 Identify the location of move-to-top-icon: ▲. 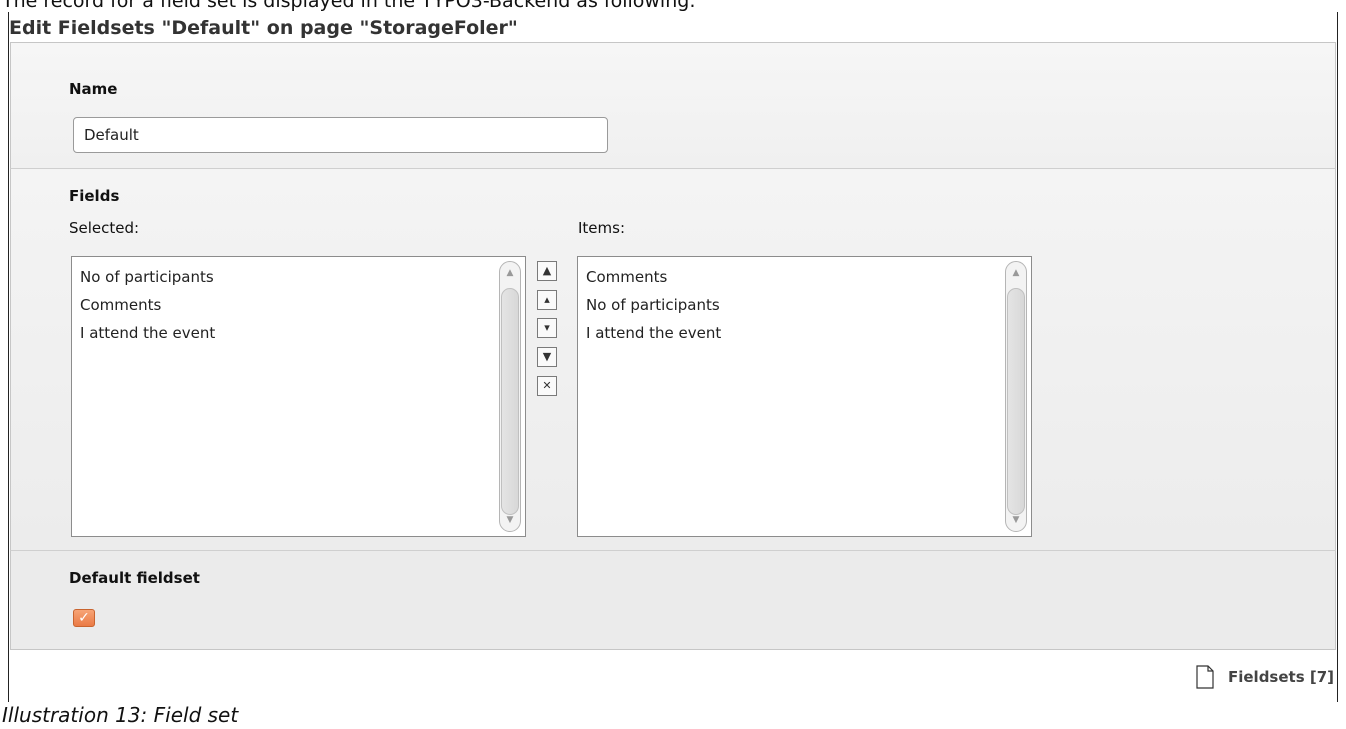
(547, 270).